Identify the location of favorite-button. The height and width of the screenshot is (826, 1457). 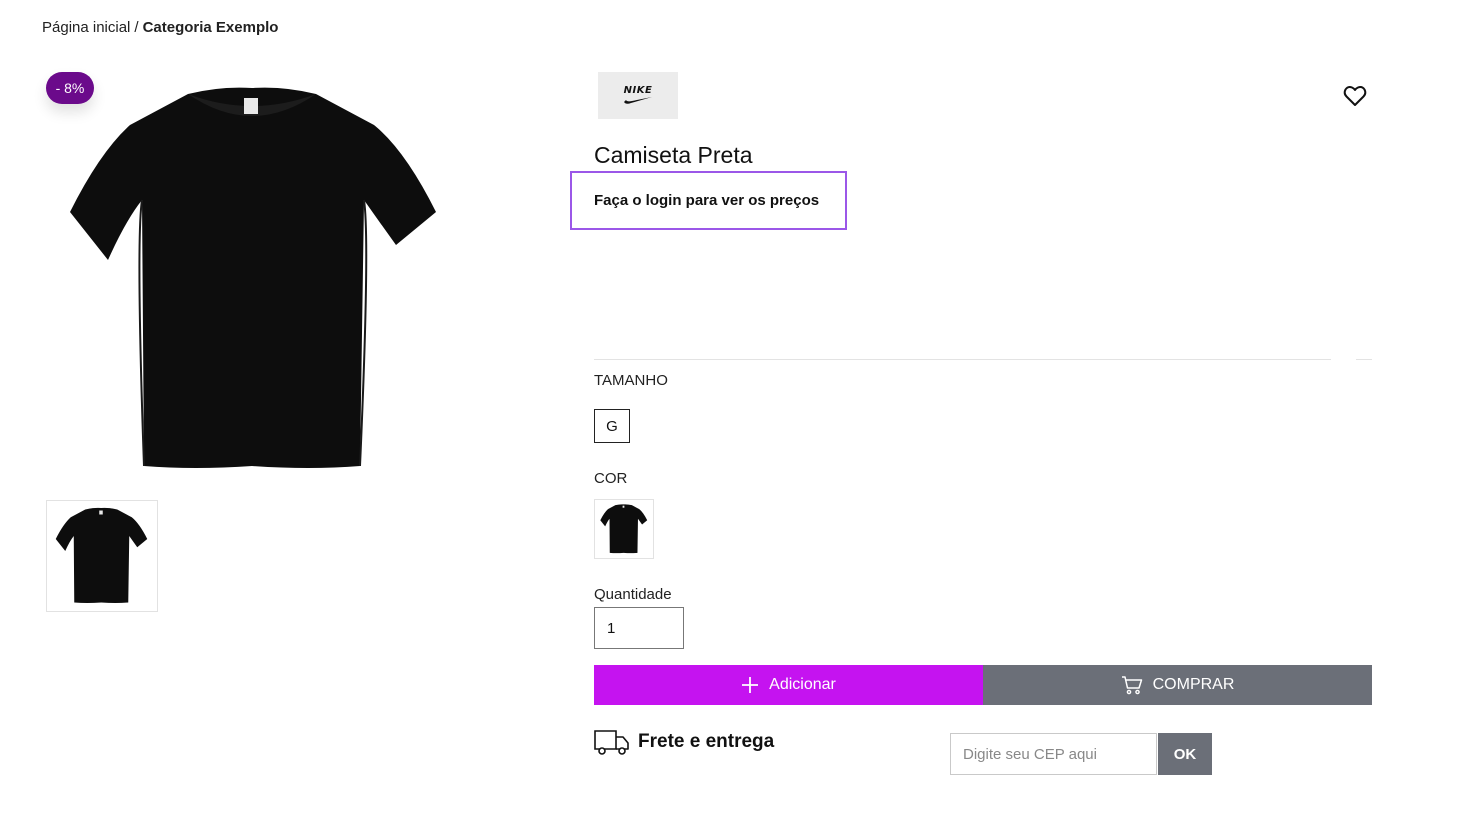
(1355, 96).